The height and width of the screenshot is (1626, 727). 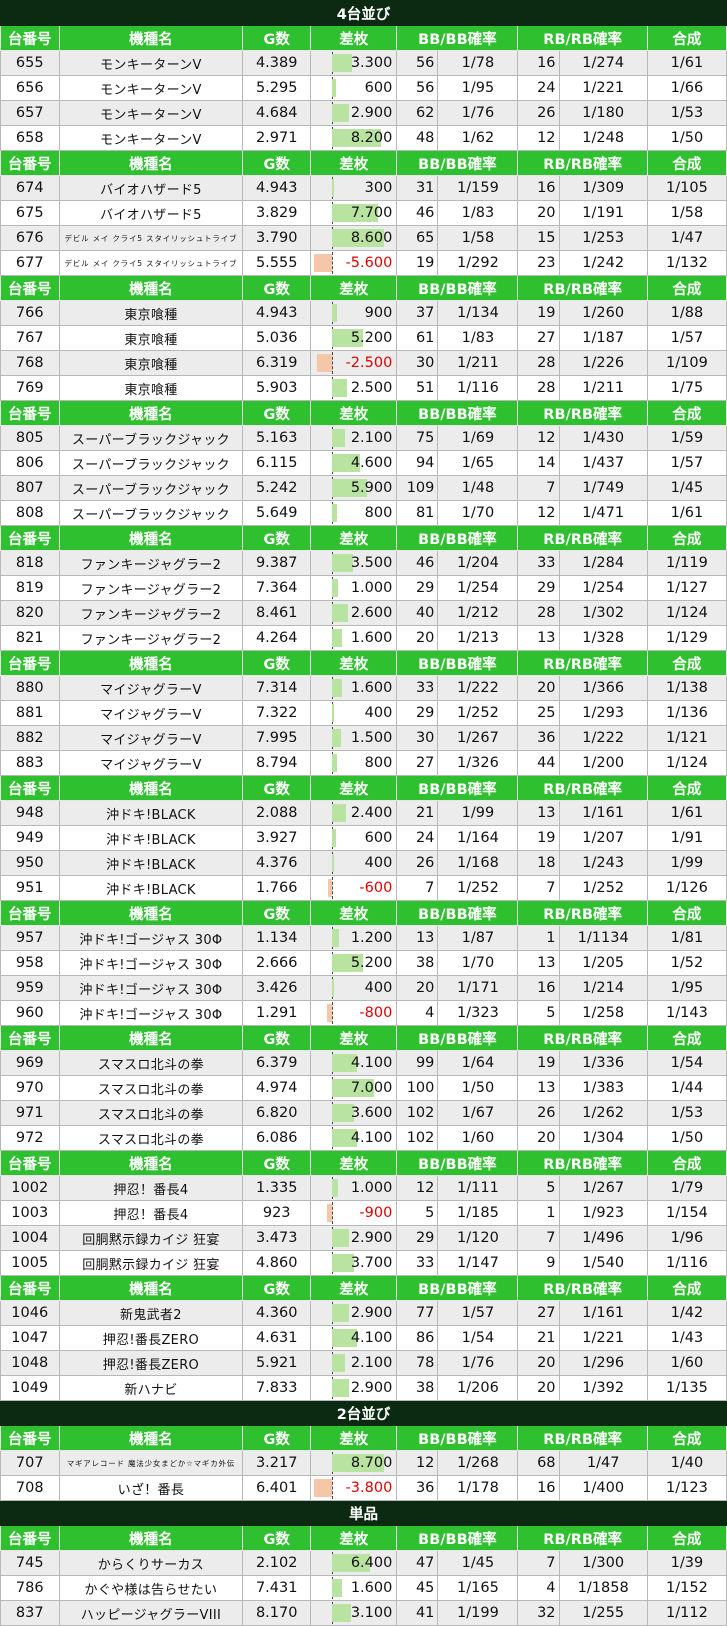 What do you see at coordinates (378, 763) in the screenshot?
I see `diff-value: 800` at bounding box center [378, 763].